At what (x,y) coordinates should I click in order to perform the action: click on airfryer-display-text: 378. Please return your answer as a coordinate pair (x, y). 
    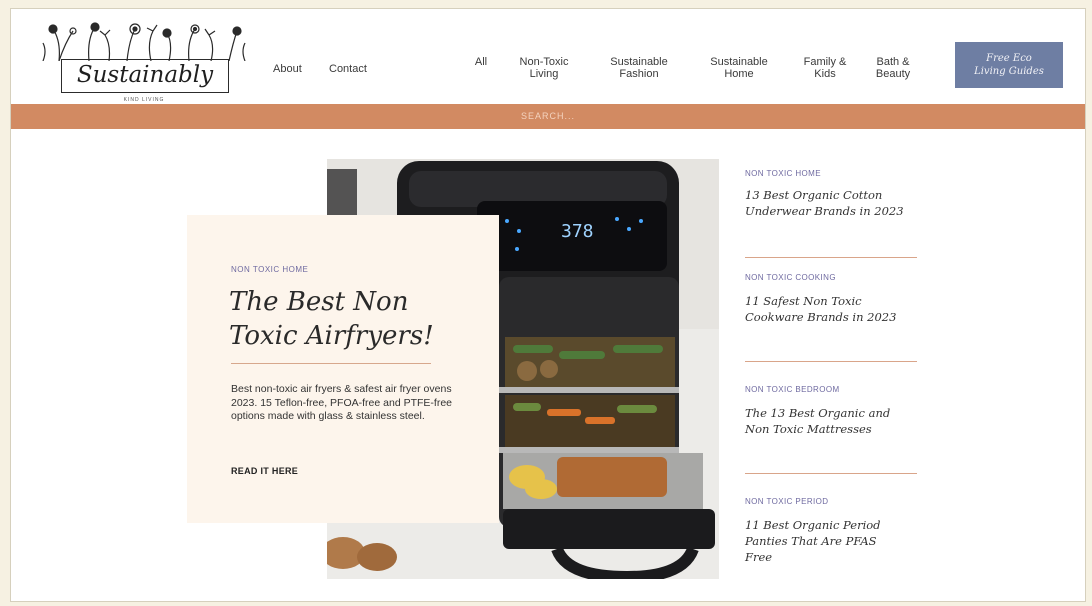
    Looking at the image, I should click on (577, 231).